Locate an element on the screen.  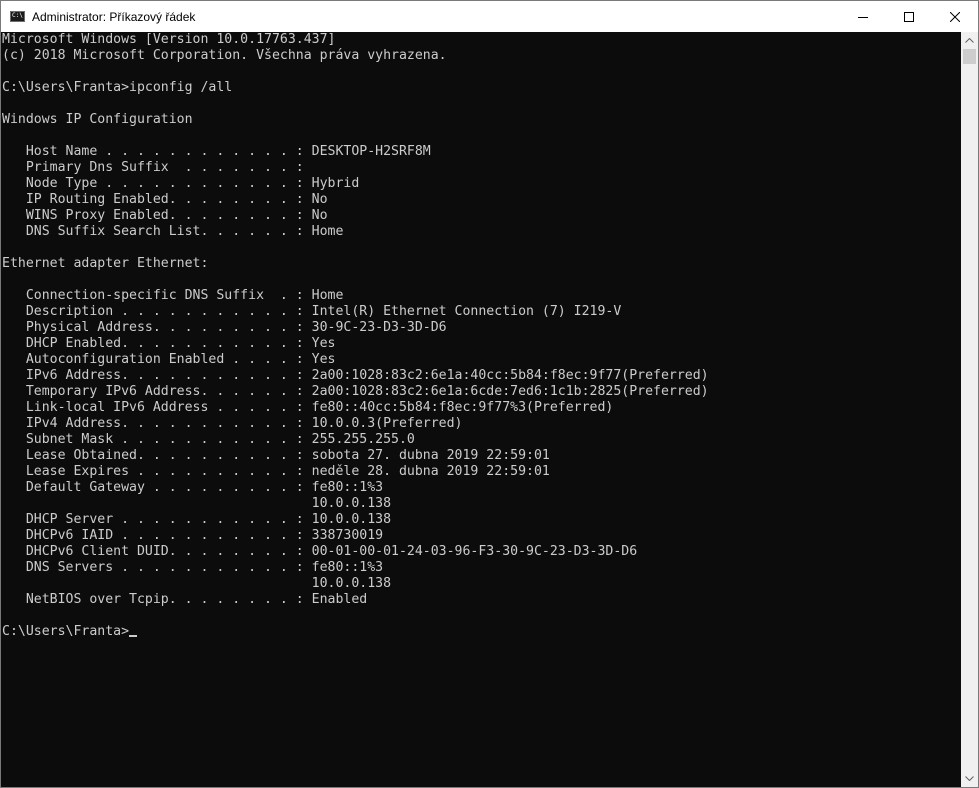
scroll-down-button is located at coordinates (969, 778).